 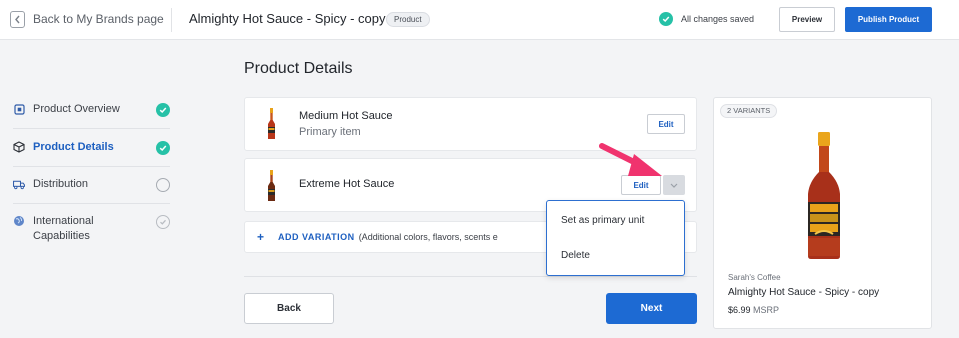 I want to click on preview-price: $6.99 MSRP, so click(x=753, y=310).